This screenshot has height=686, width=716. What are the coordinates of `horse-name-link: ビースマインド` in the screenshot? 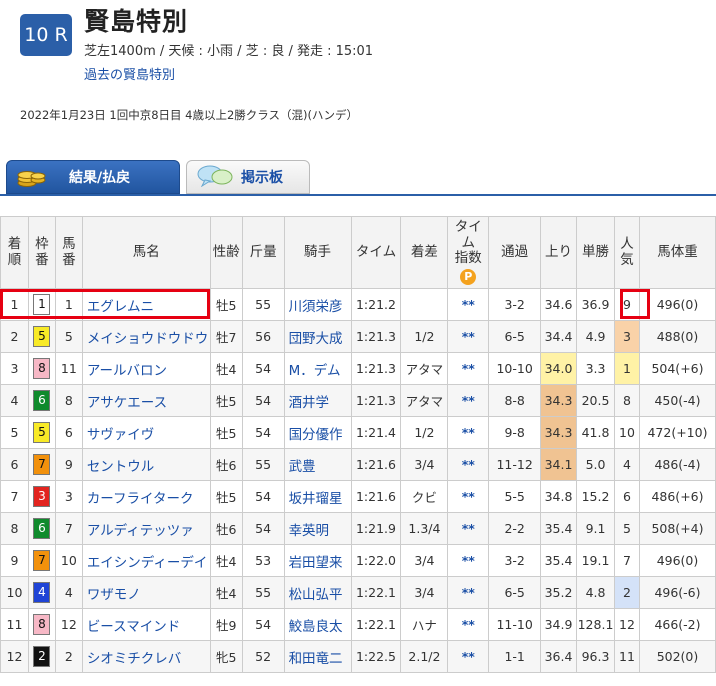 It's located at (146, 624).